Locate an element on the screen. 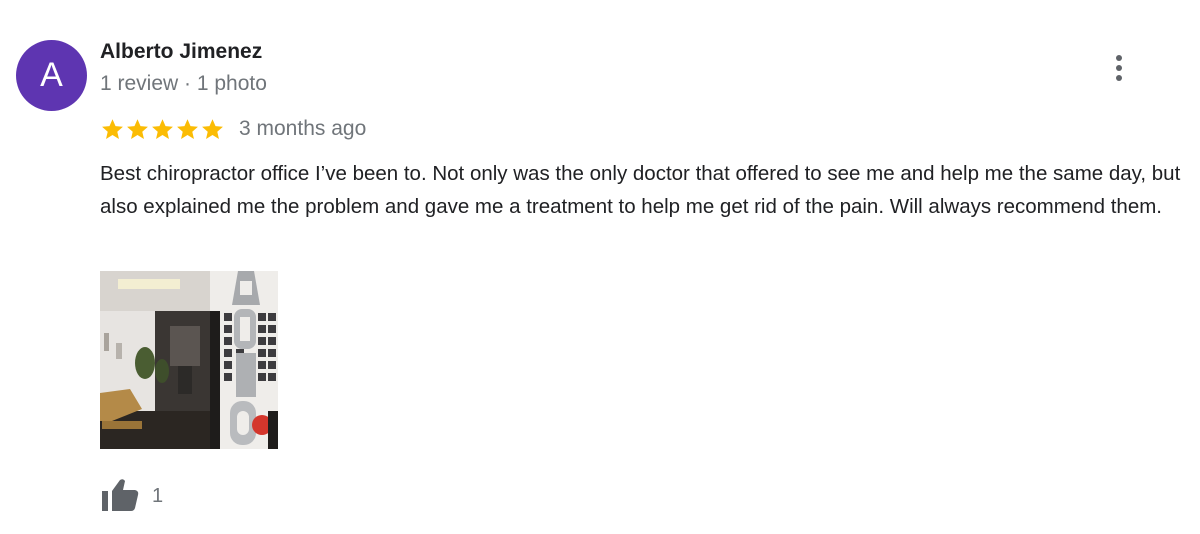 The height and width of the screenshot is (534, 1200). more-options-button is located at coordinates (1119, 69).